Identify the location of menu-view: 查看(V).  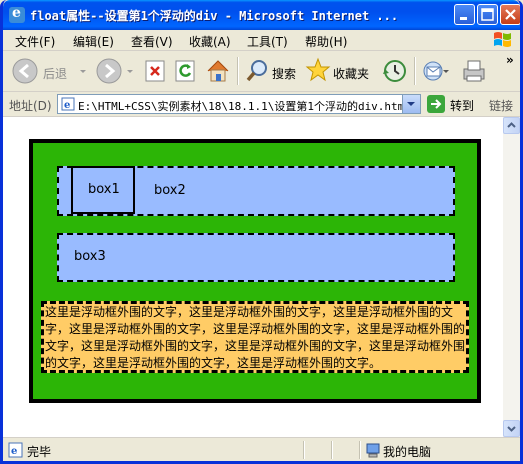
(152, 41).